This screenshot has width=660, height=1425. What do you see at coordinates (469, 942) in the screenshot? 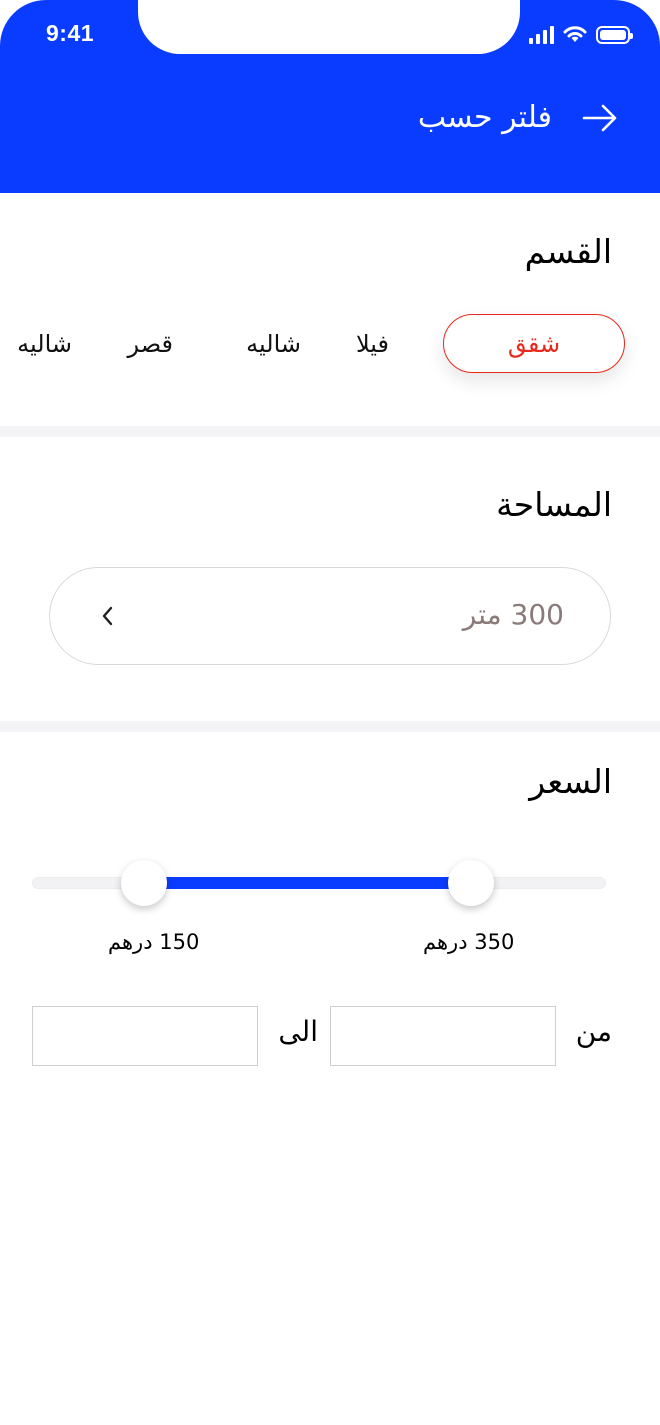
I see `price-max-label: 350 درهم` at bounding box center [469, 942].